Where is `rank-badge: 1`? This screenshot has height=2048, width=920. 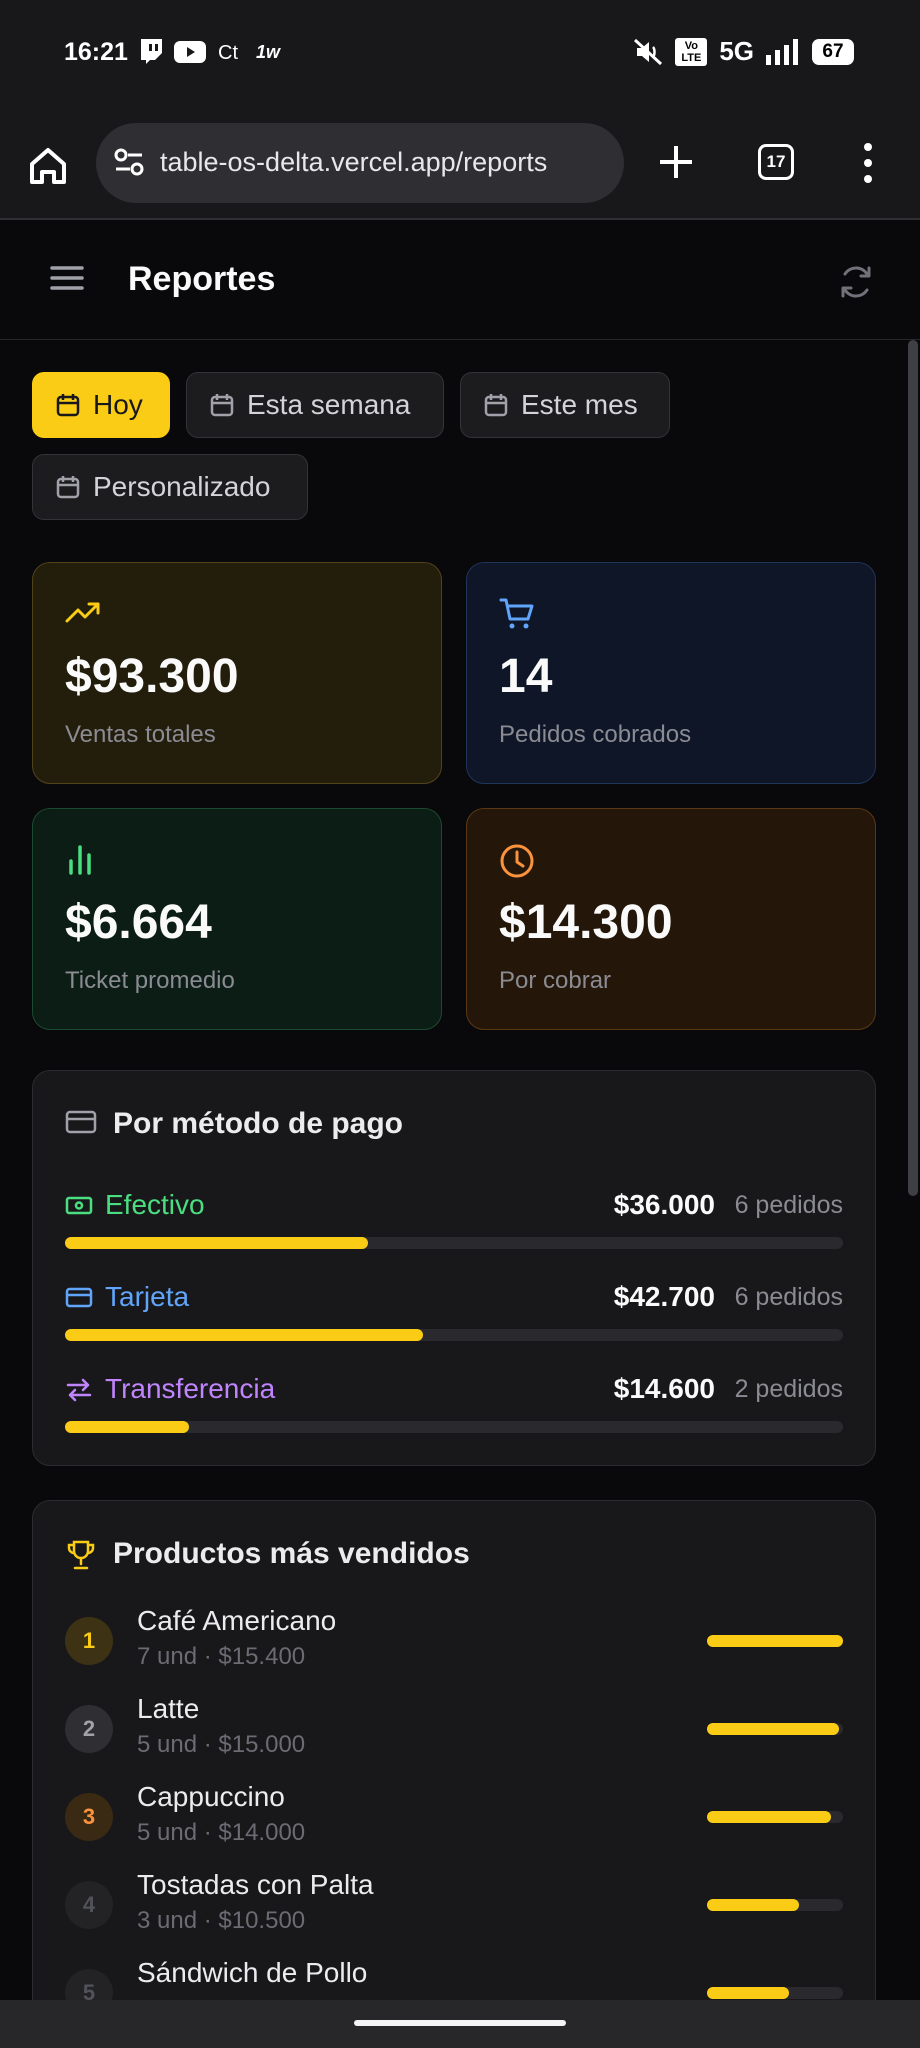
rank-badge: 1 is located at coordinates (89, 1641).